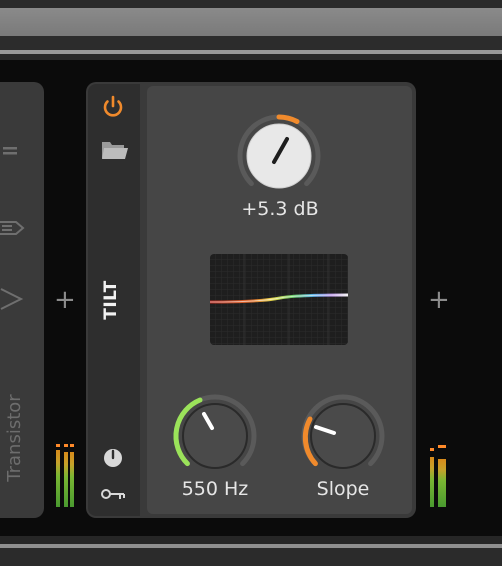 This screenshot has height=566, width=502. Describe the element at coordinates (280, 209) in the screenshot. I see `gain-value-label: +5.3 dB` at that location.